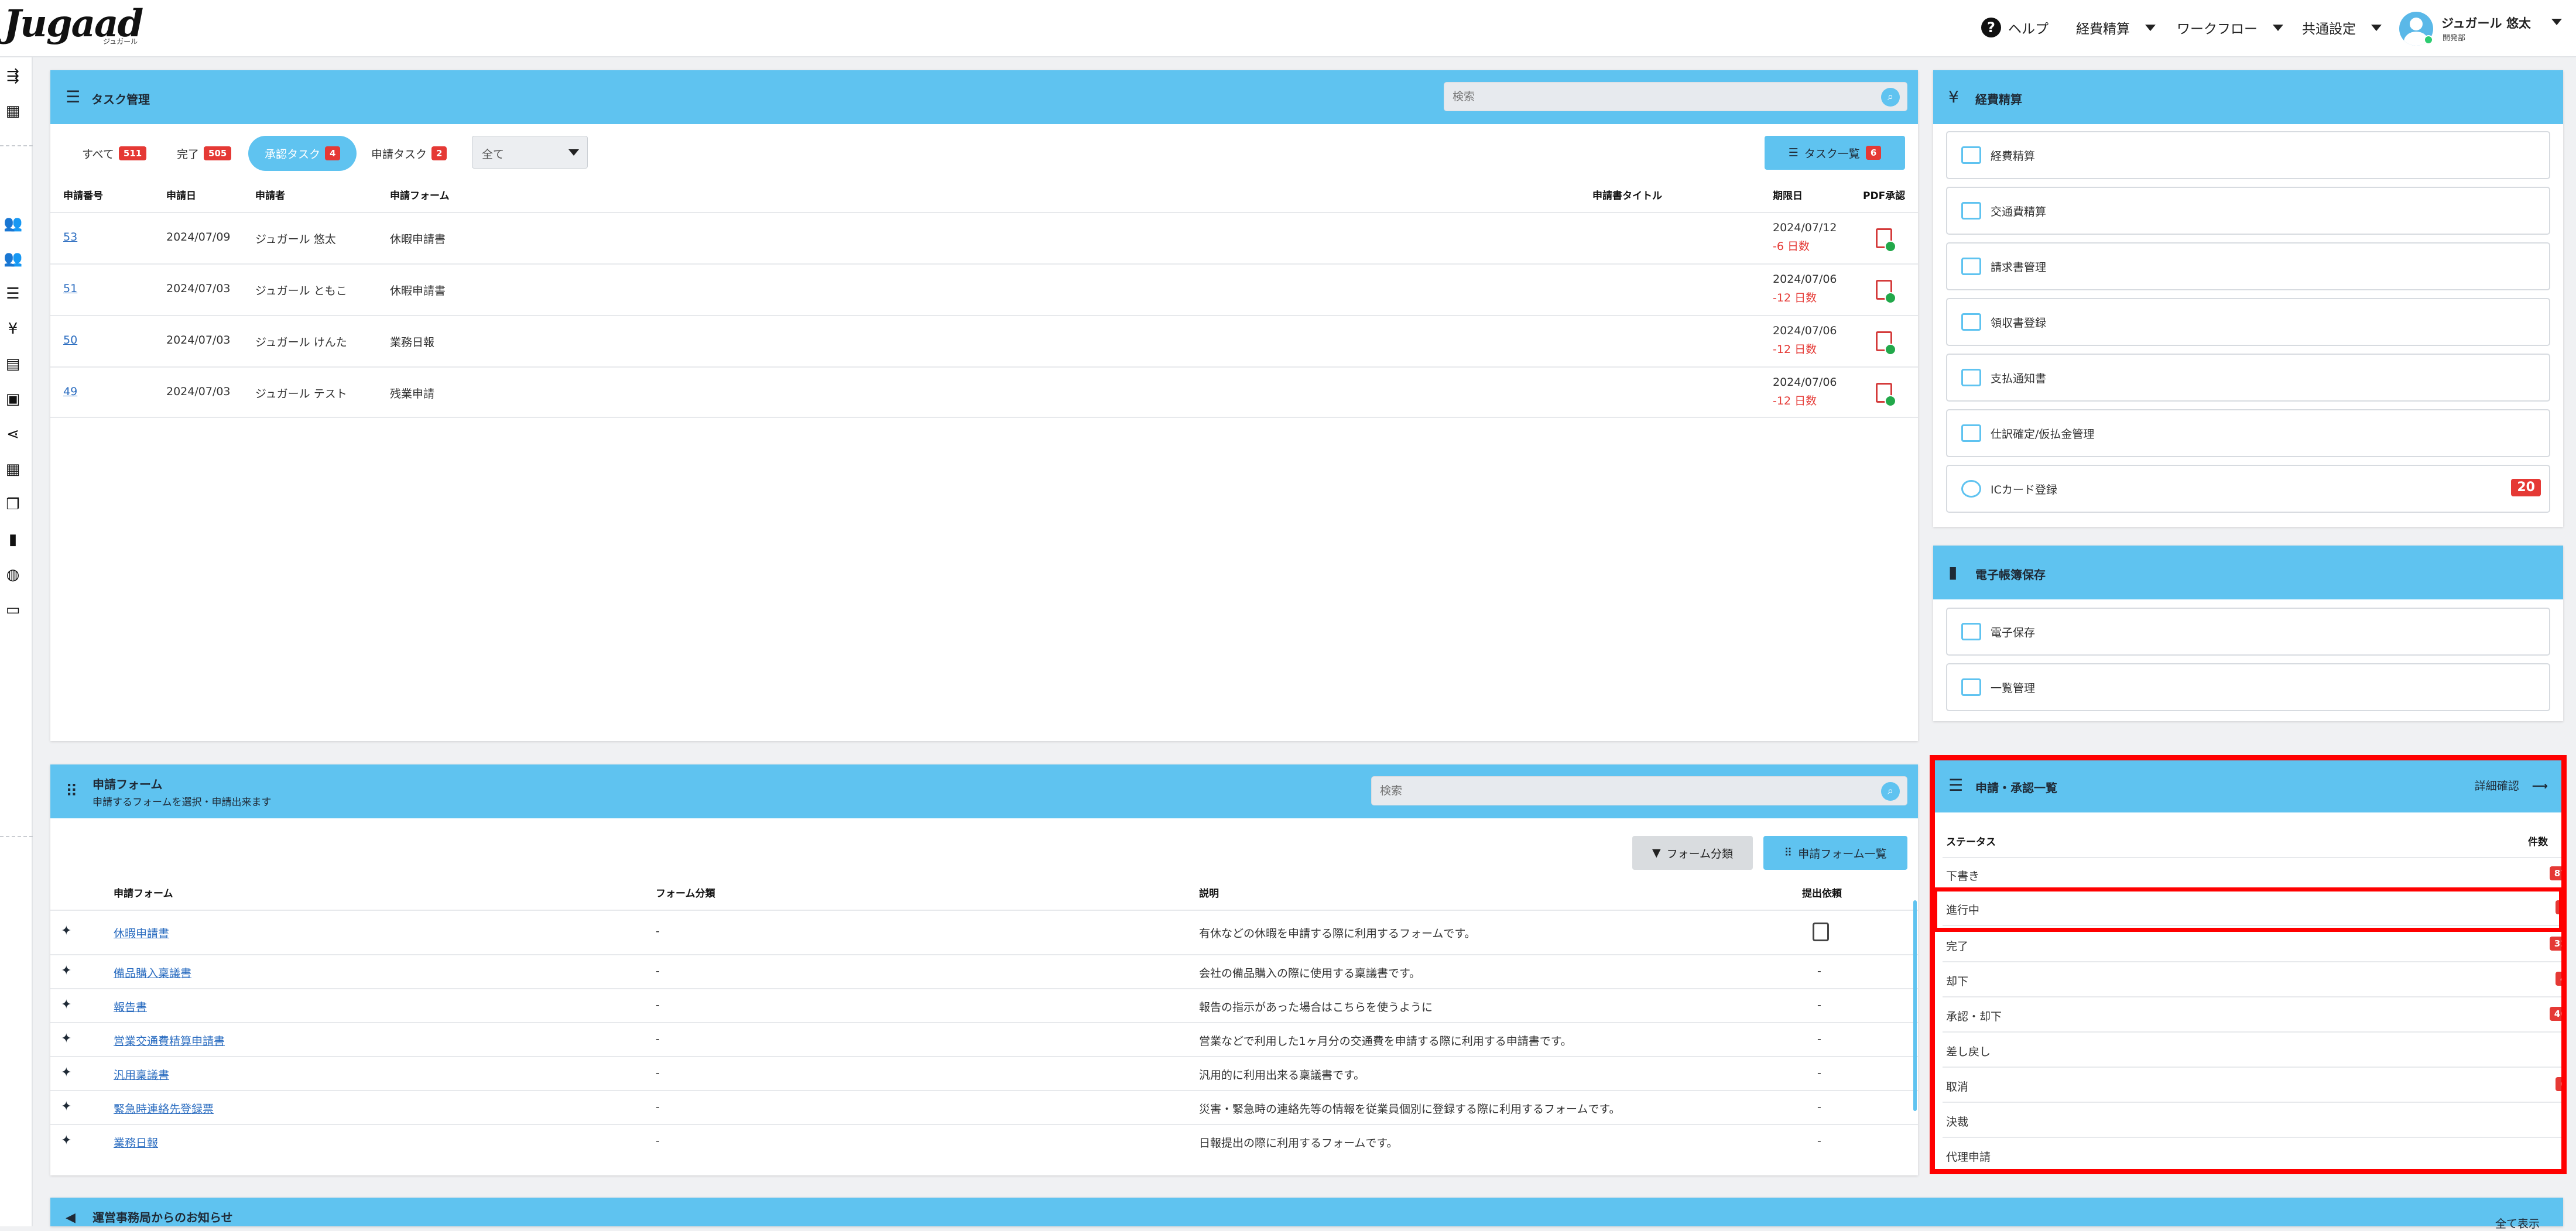  Describe the element at coordinates (2253, 1016) in the screenshot. I see `status-row-approve-reject: 承認・却下 465` at that location.